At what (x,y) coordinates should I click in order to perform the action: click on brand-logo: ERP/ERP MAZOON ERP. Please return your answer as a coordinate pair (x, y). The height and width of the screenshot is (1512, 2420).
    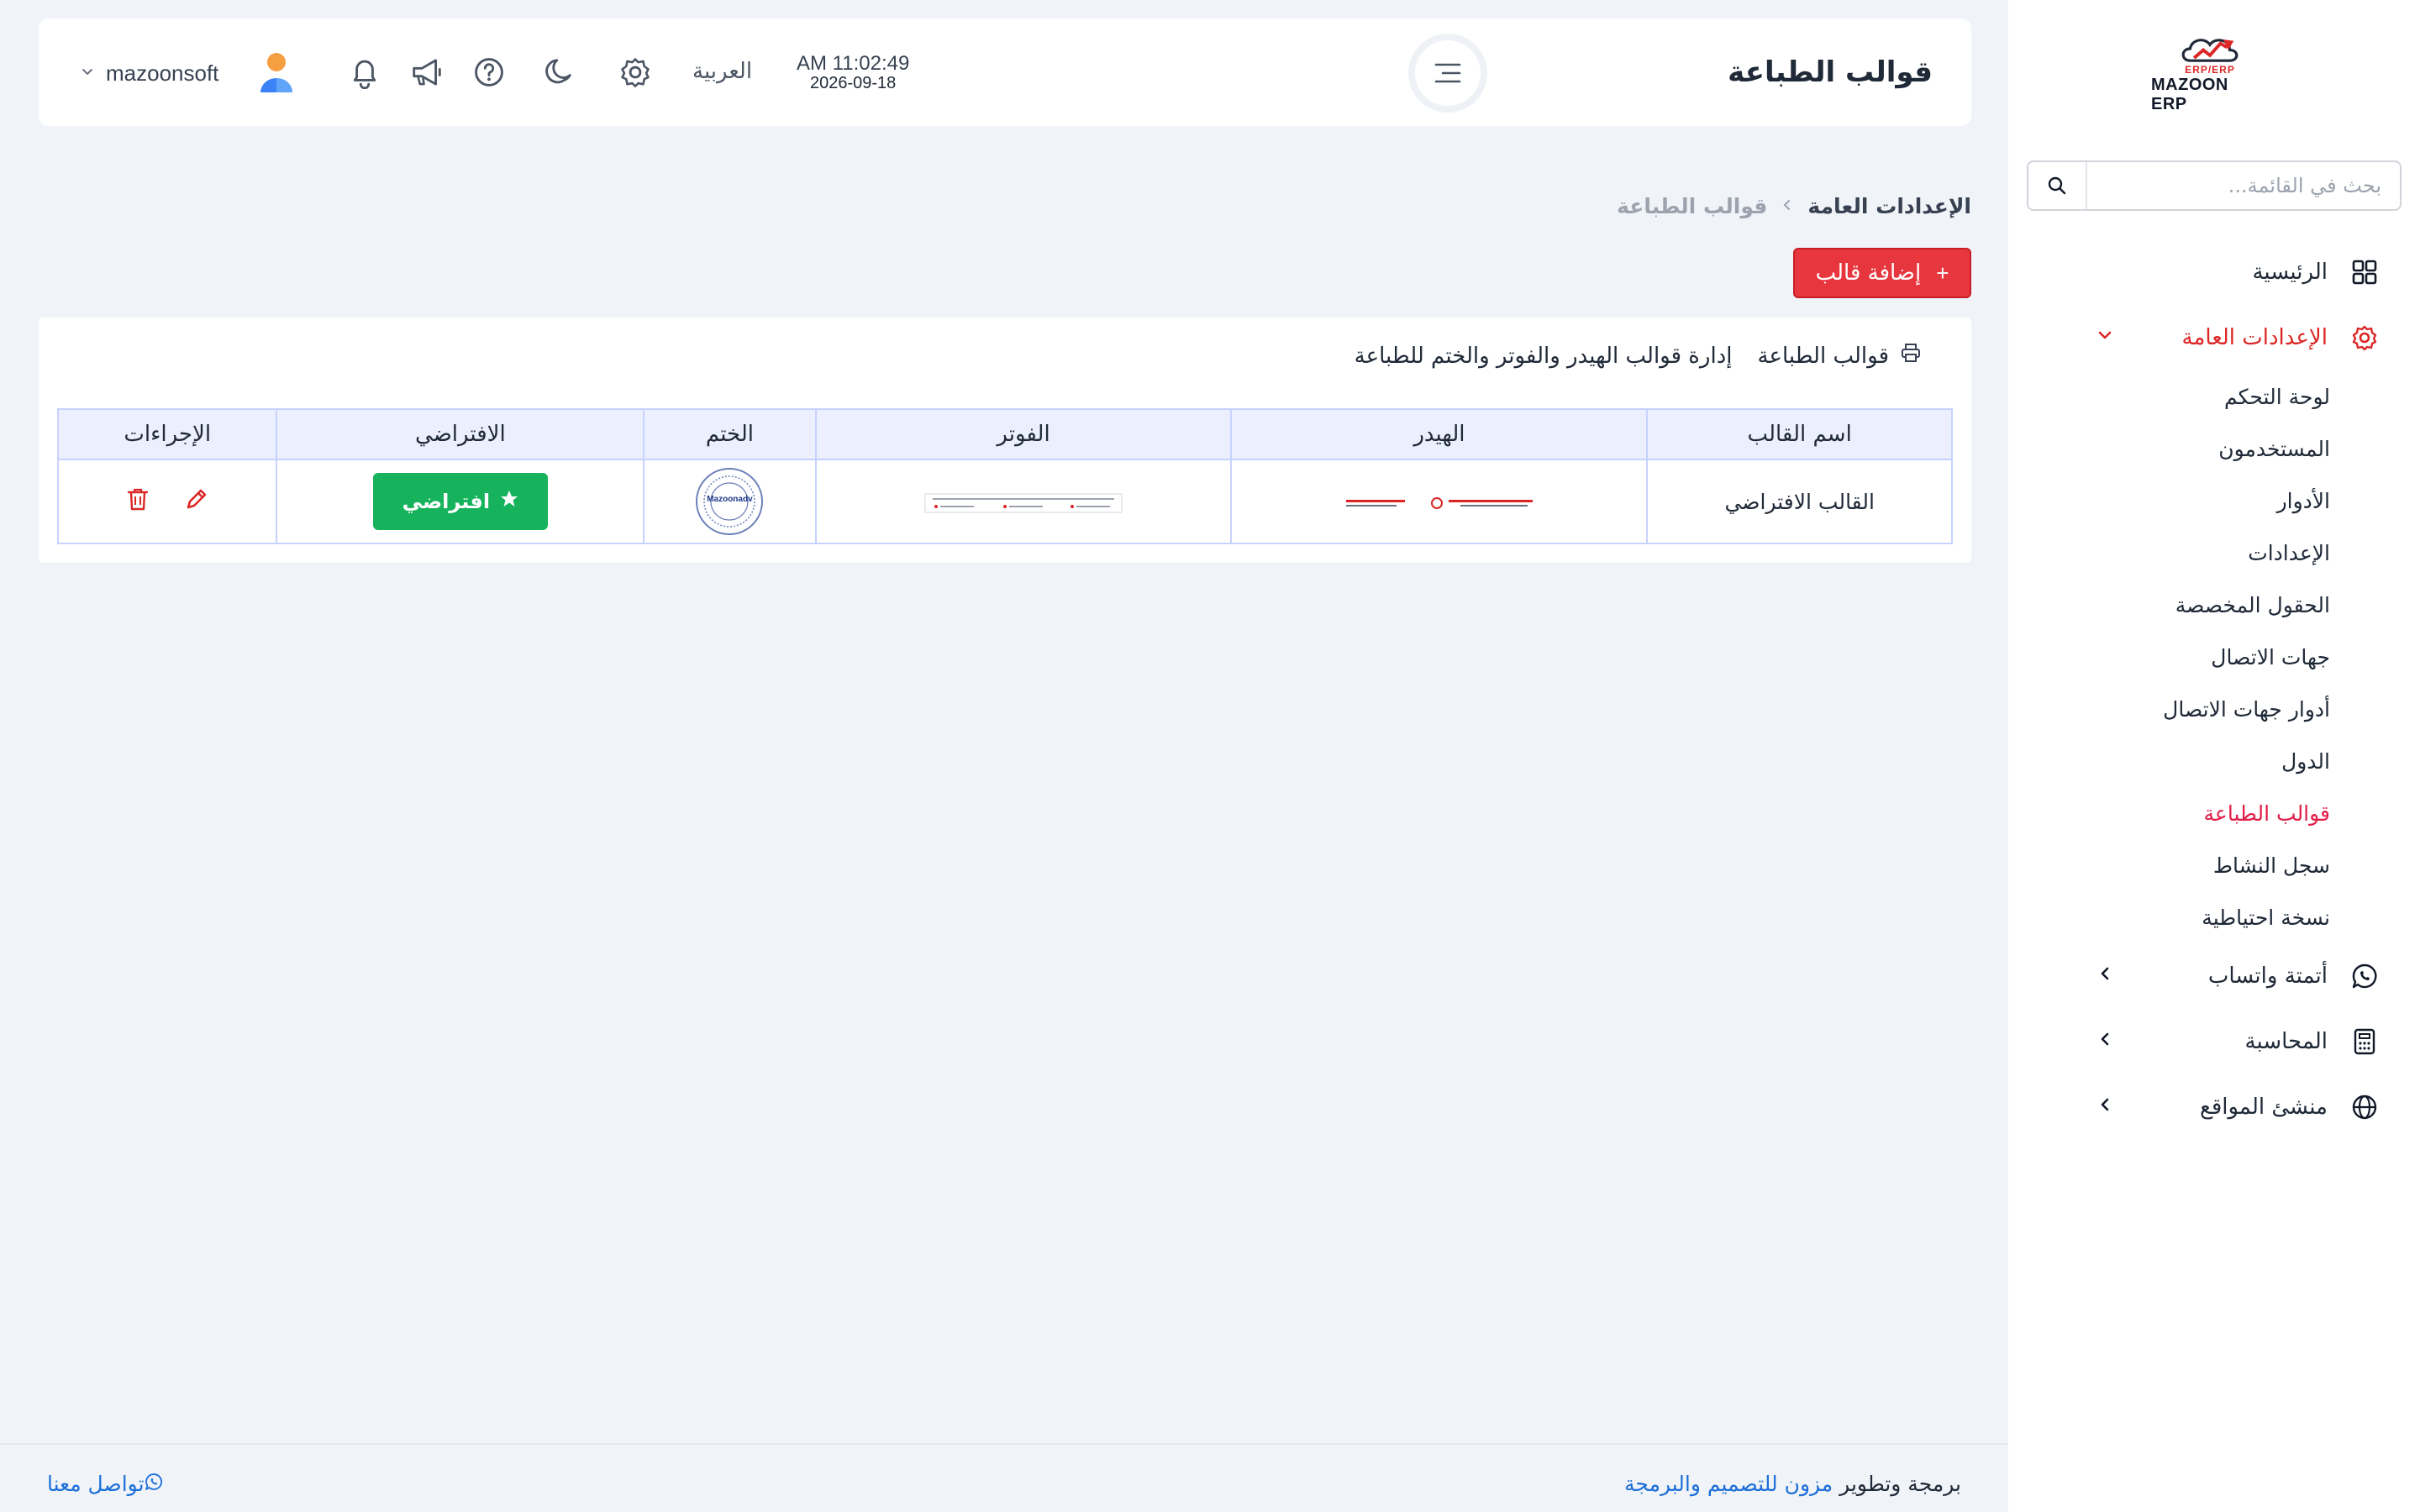
    Looking at the image, I should click on (2210, 72).